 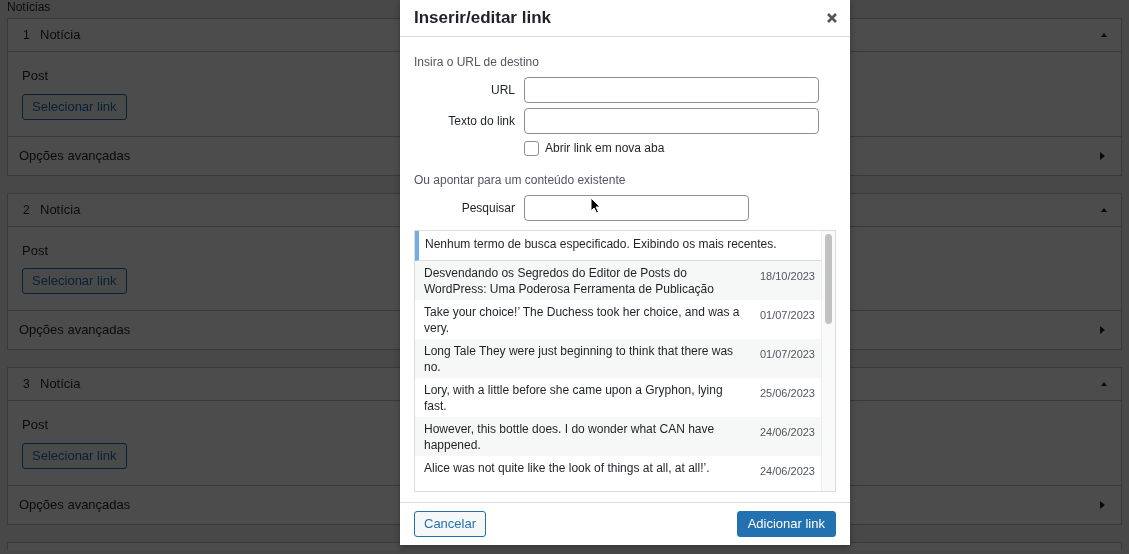 I want to click on item-number: 2, so click(x=27, y=210).